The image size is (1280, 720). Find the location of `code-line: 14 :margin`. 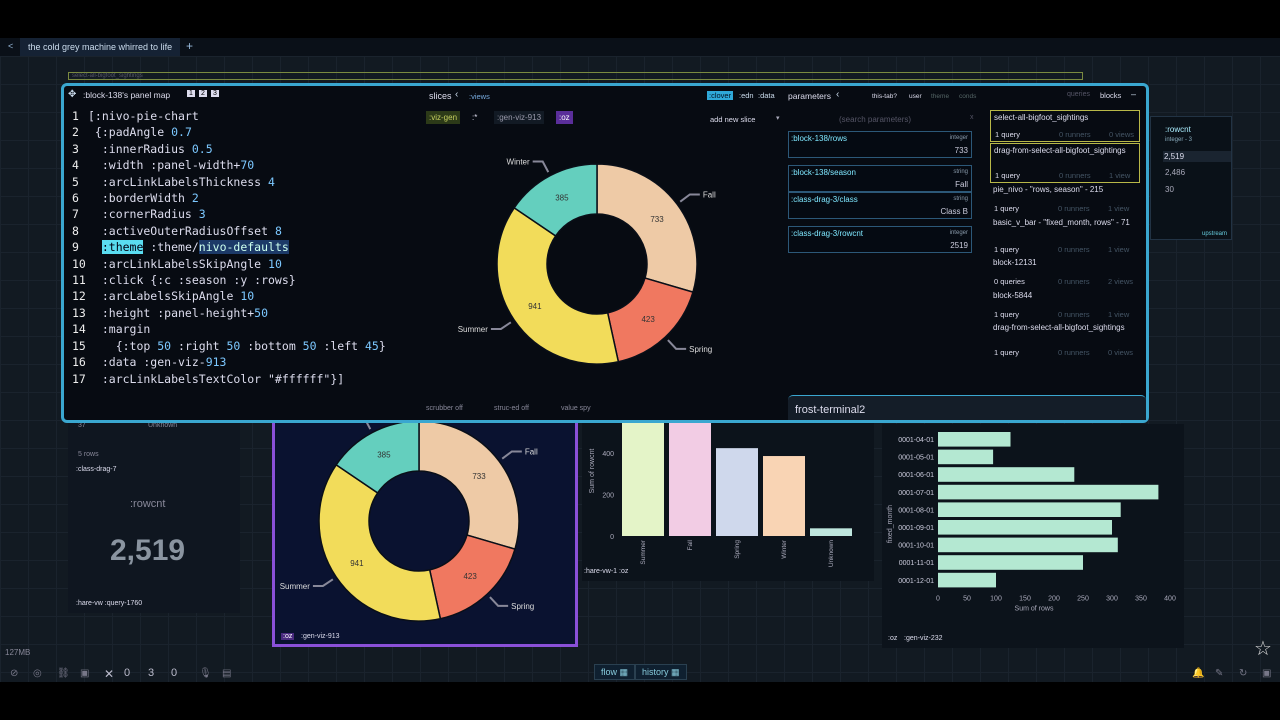

code-line: 14 :margin is located at coordinates (229, 329).